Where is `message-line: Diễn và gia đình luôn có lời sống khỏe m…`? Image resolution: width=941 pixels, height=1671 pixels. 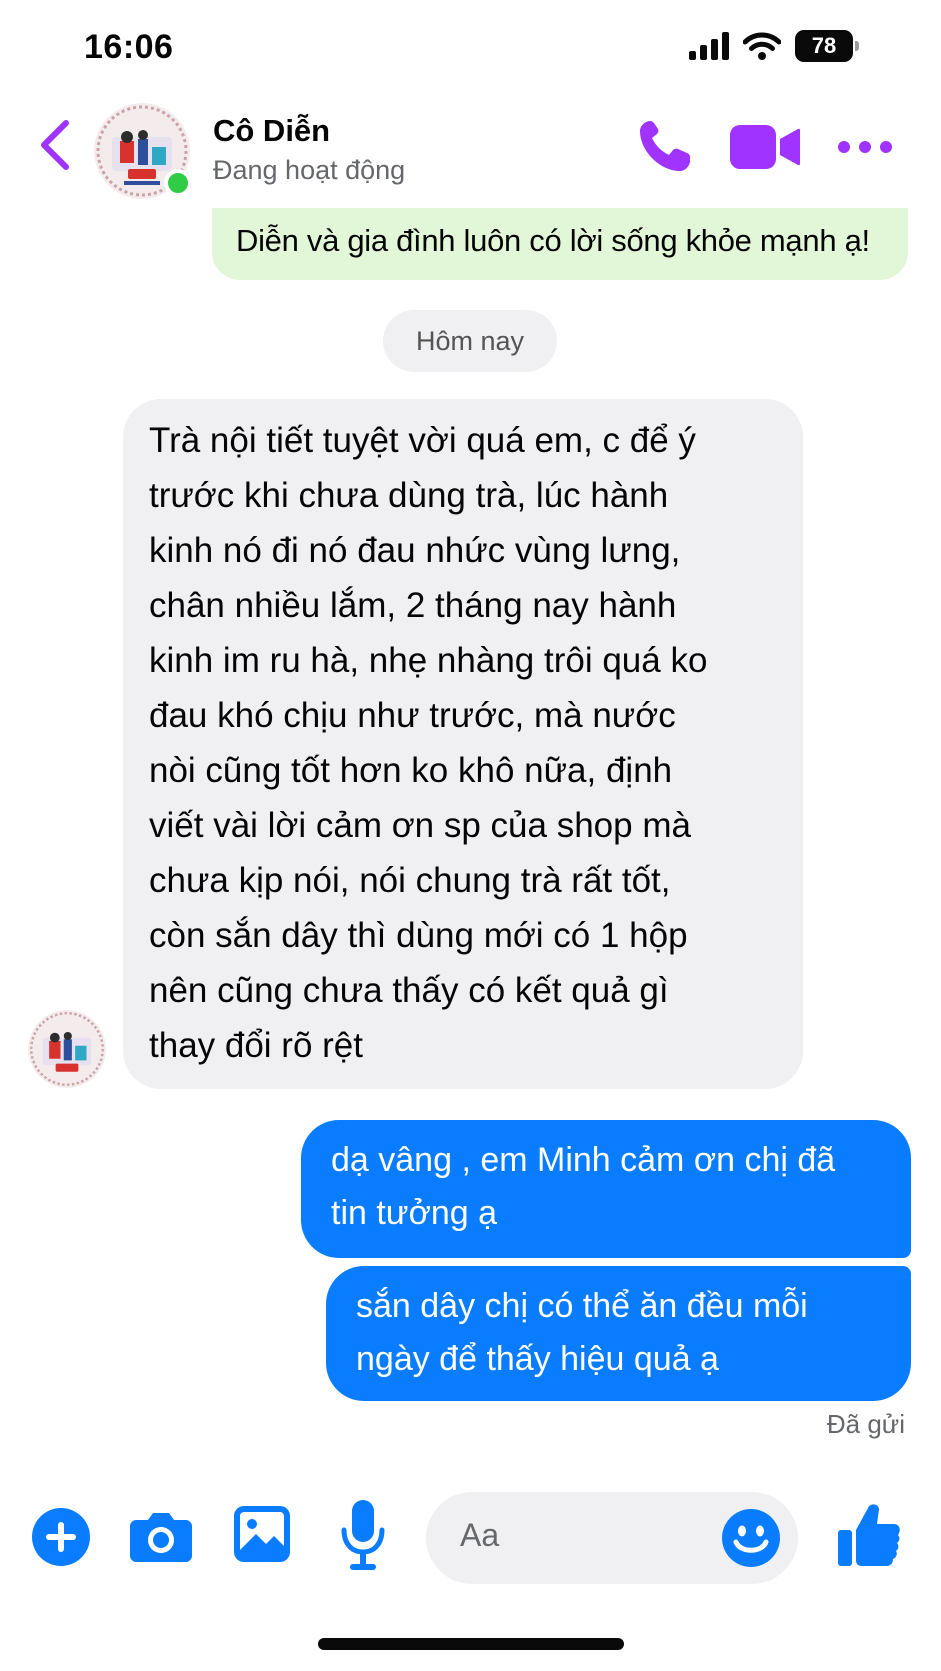 message-line: Diễn và gia đình luôn có lời sống khỏe m… is located at coordinates (553, 240).